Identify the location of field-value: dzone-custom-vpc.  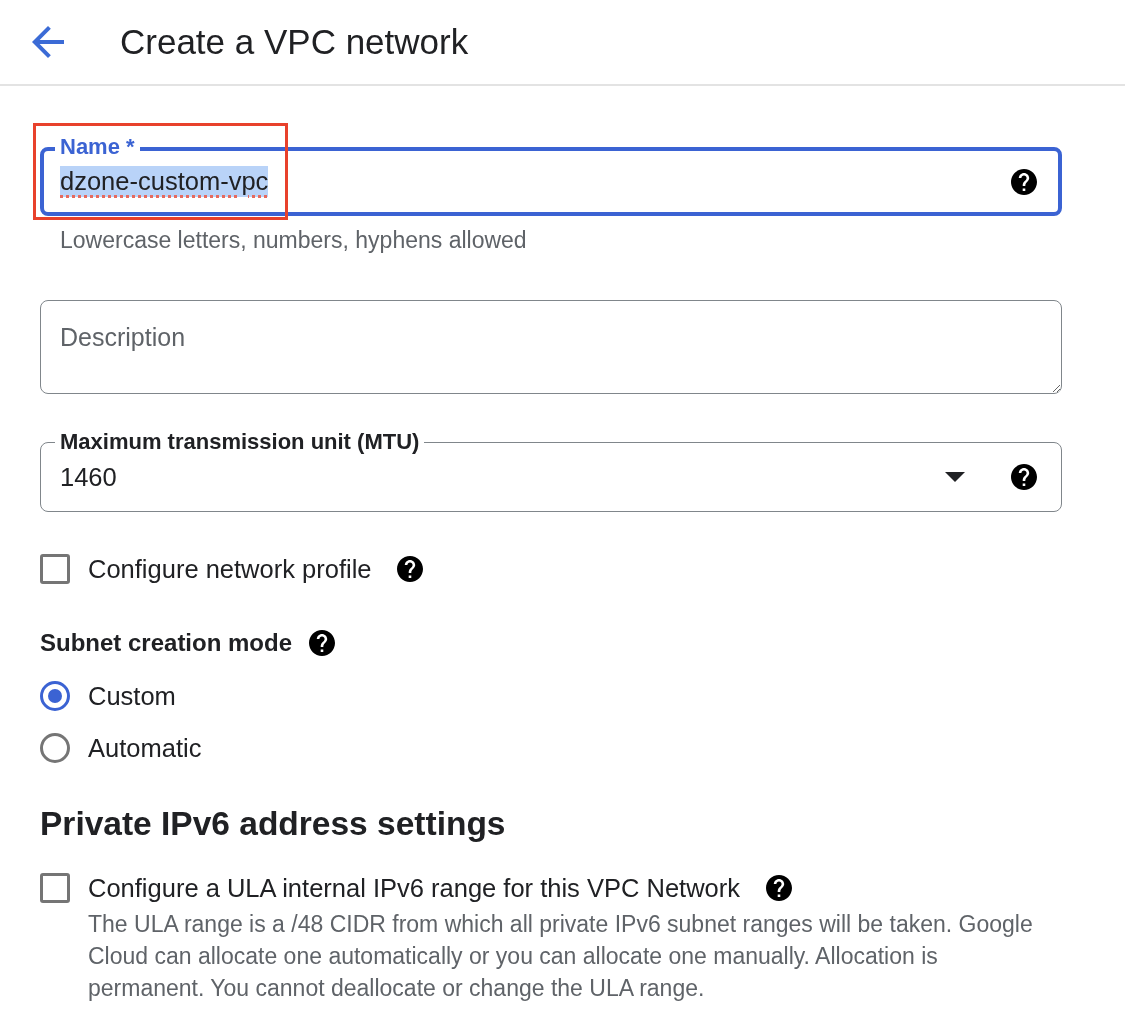
(164, 181).